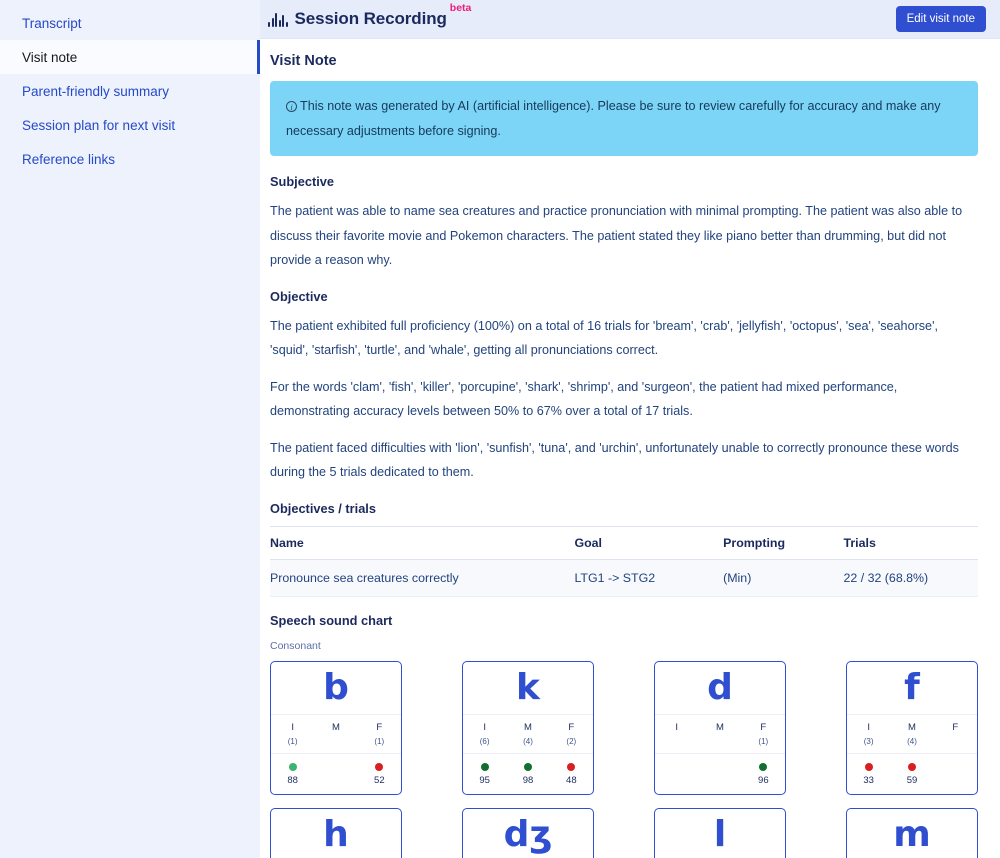 This screenshot has width=1000, height=858. I want to click on speech-sound-chart-heading: Speech sound chart, so click(331, 621).